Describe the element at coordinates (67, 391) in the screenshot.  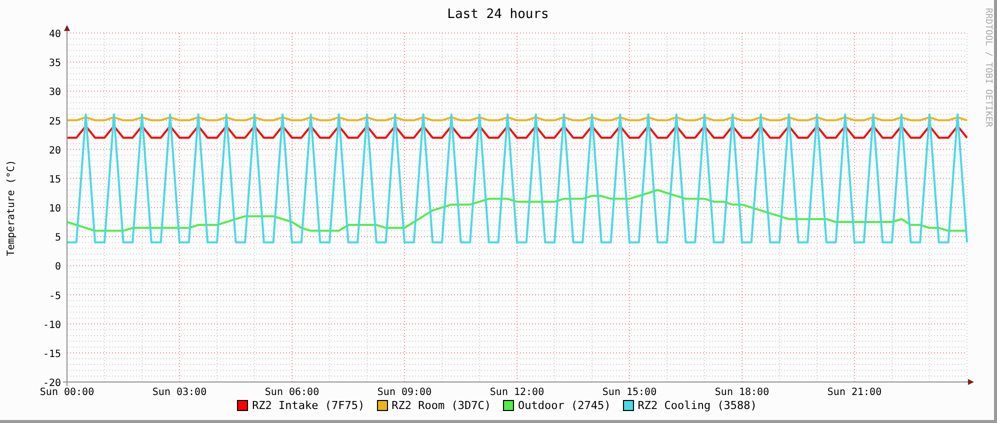
I see `x-tick-label: Sun 00:00` at that location.